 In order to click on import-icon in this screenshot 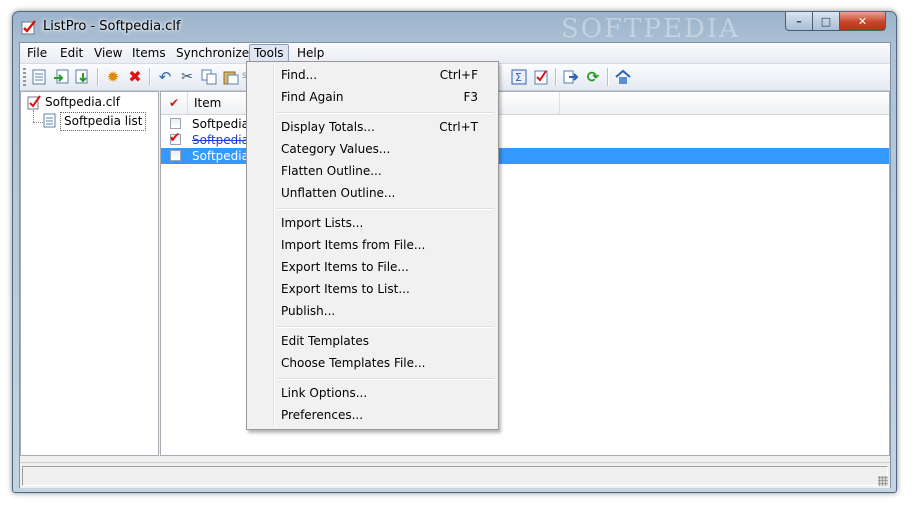, I will do `click(61, 77)`.